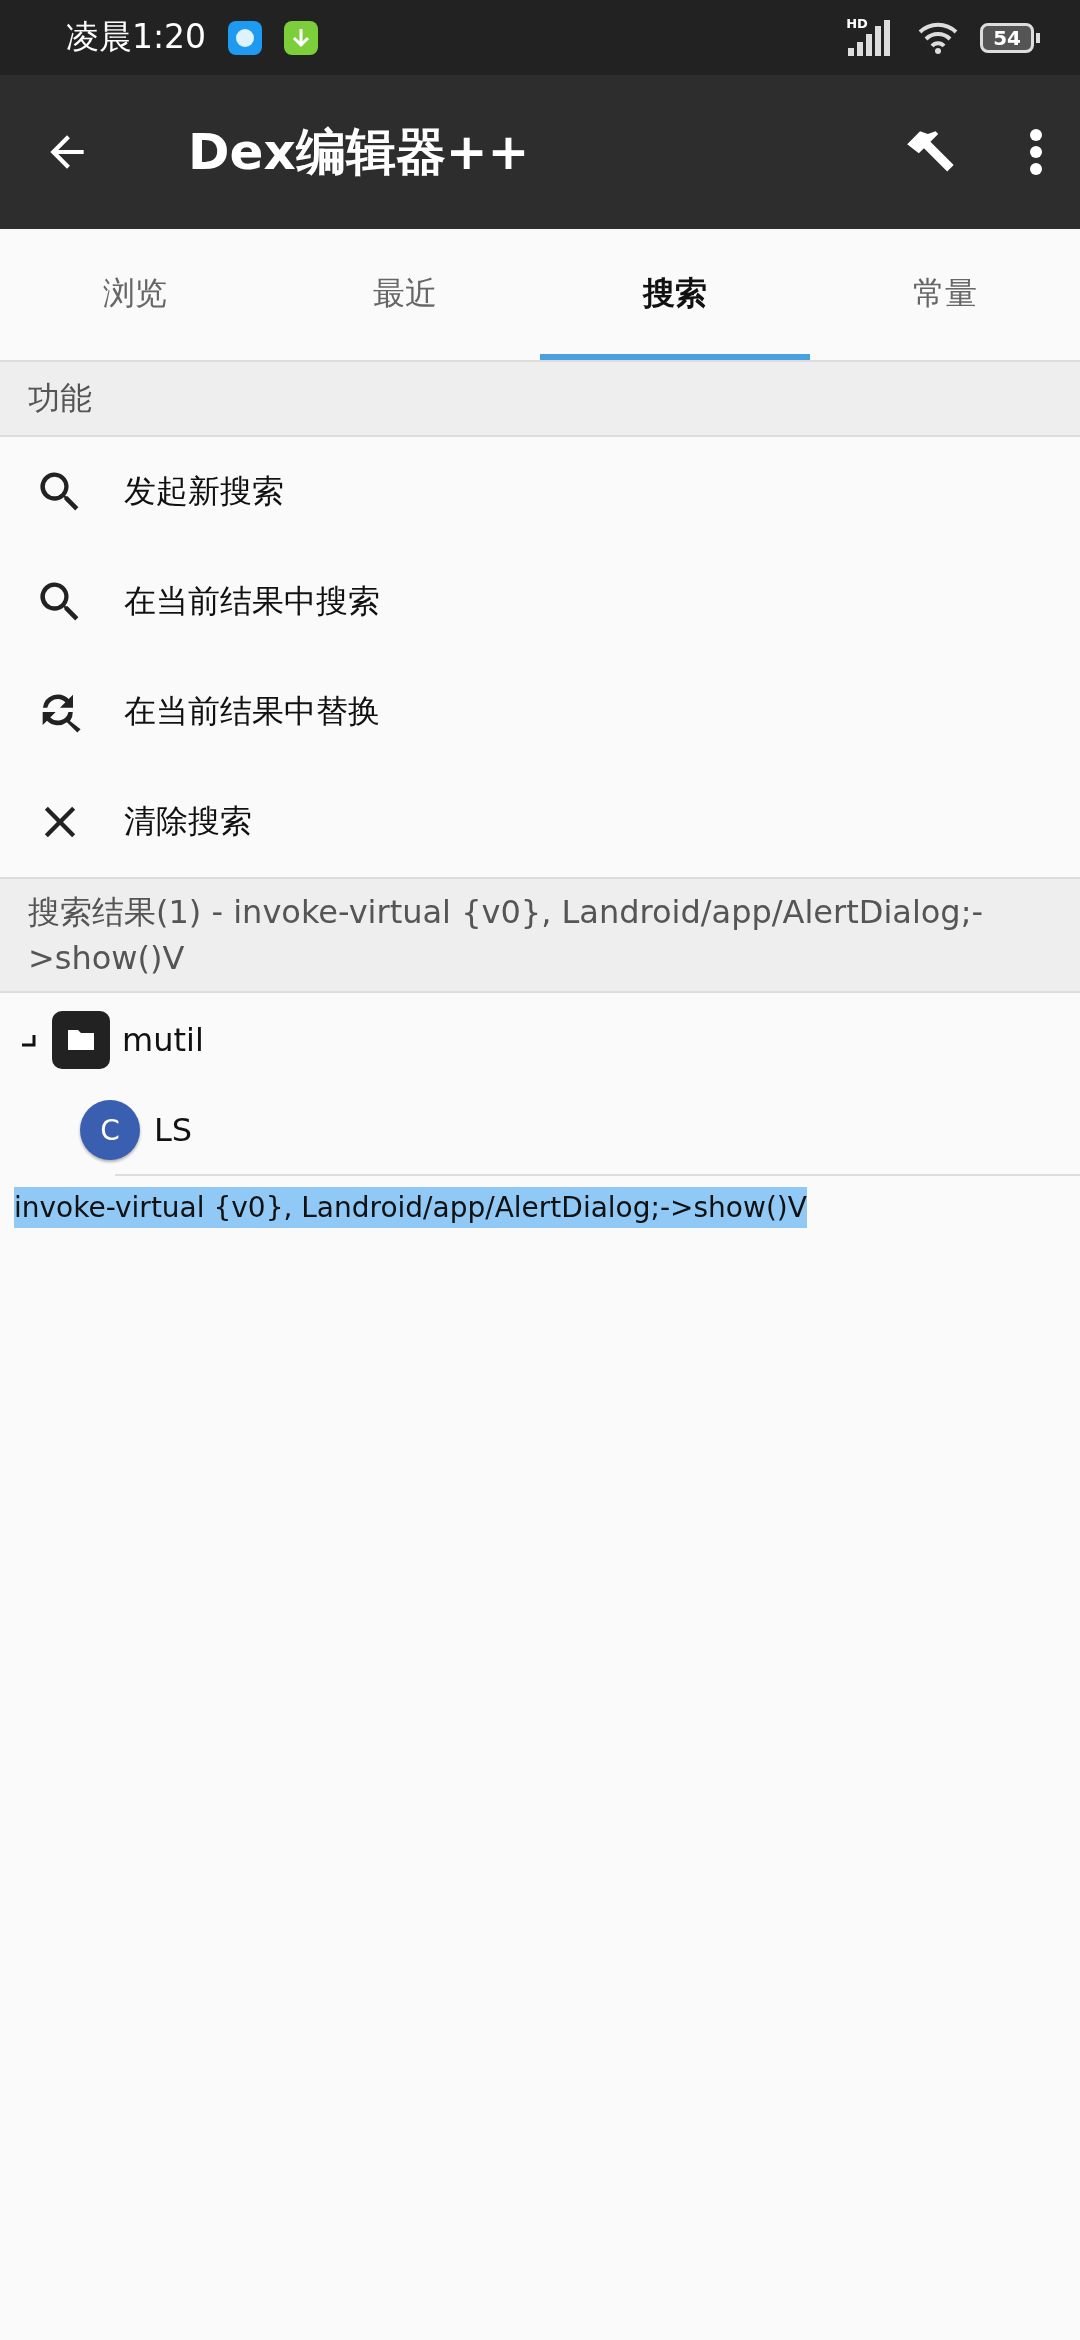 The height and width of the screenshot is (2340, 1080). I want to click on tree-item: mutil, so click(540, 1039).